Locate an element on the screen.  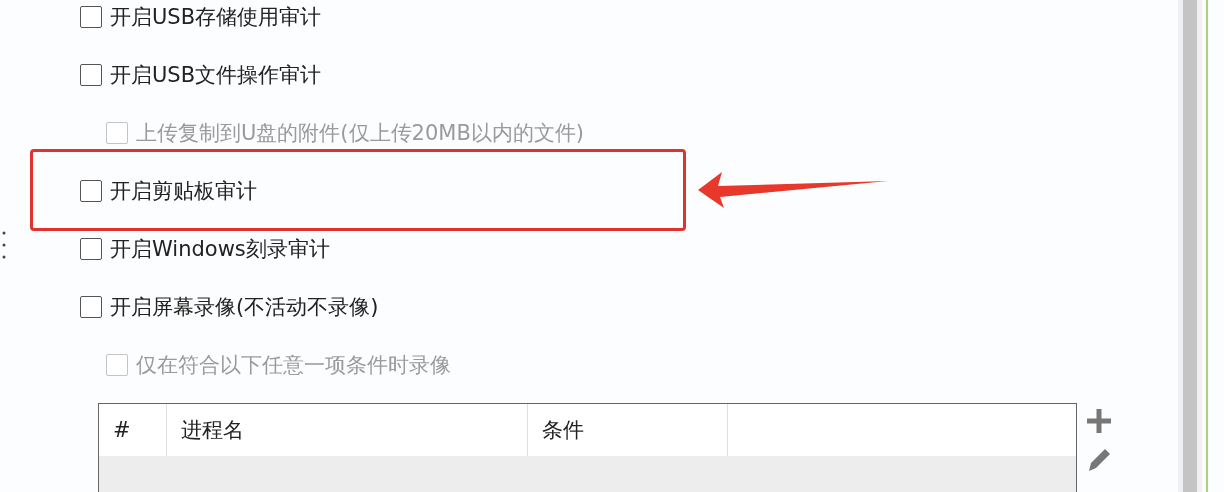
option-label: 开启USB存储使用审计 is located at coordinates (216, 17).